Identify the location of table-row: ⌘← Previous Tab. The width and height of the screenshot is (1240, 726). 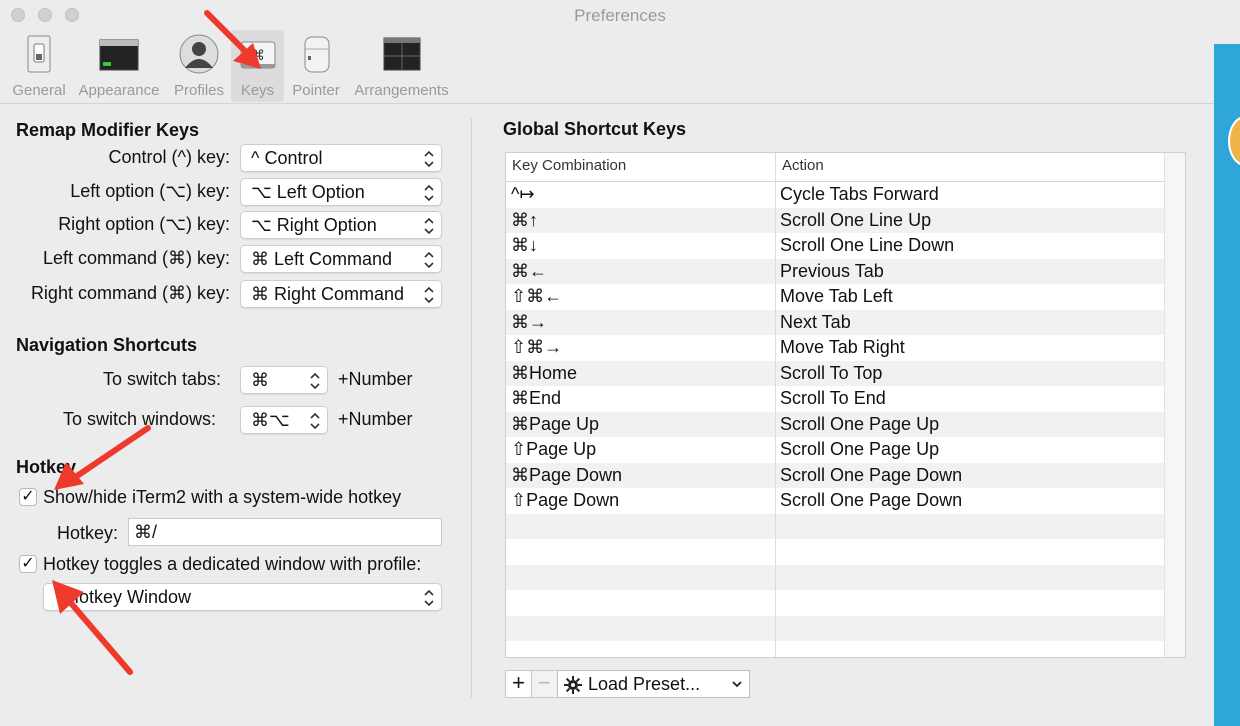
(835, 271).